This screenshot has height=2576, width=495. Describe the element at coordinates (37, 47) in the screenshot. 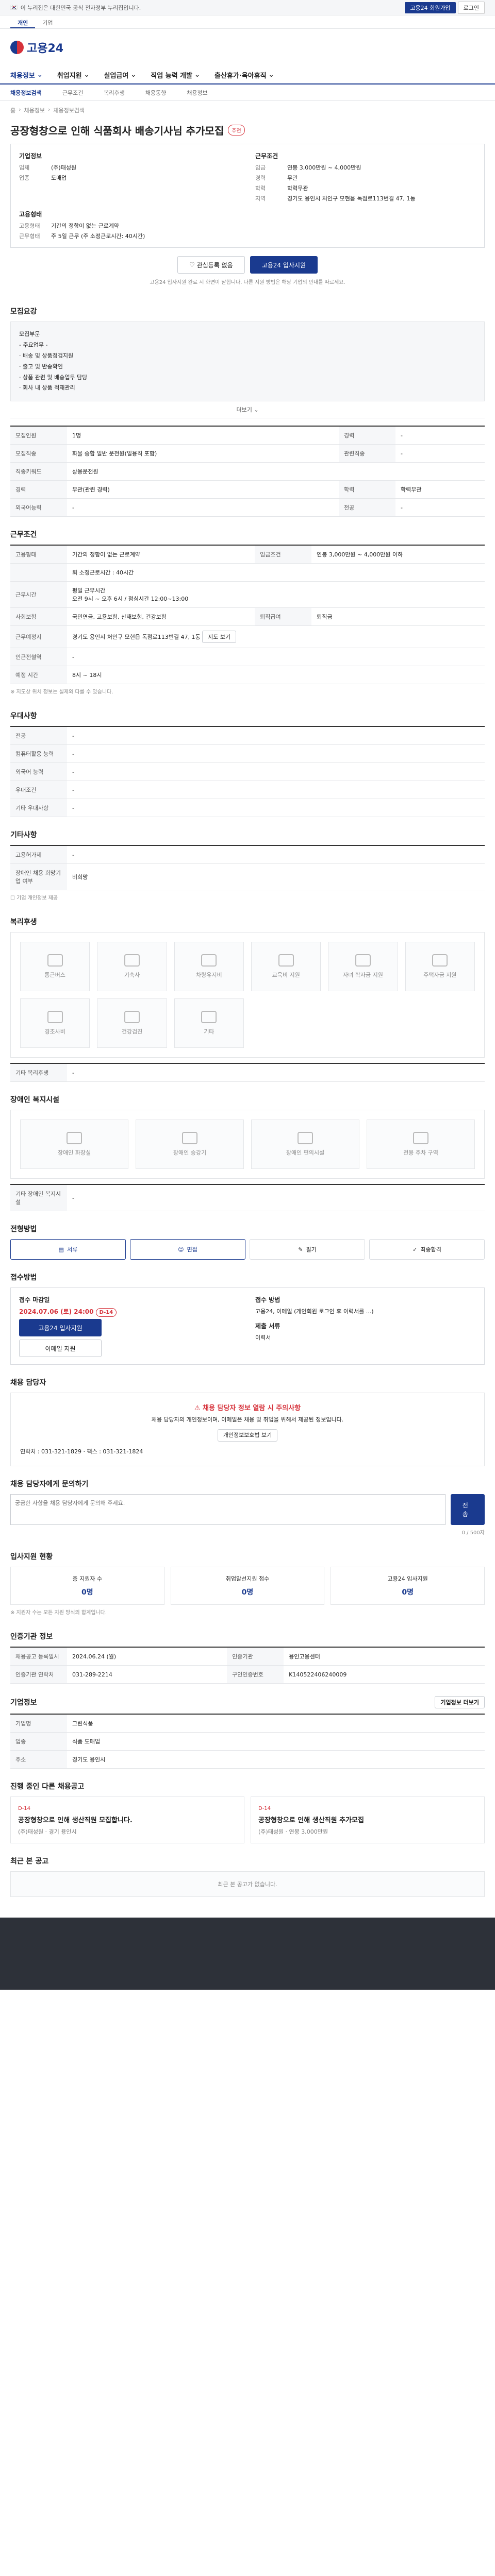

I see `site-logo: 고용24` at that location.